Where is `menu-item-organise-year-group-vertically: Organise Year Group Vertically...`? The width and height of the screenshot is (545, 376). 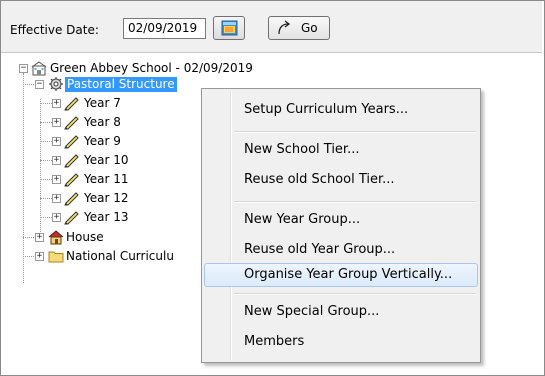 menu-item-organise-year-group-vertically: Organise Year Group Vertically... is located at coordinates (341, 275).